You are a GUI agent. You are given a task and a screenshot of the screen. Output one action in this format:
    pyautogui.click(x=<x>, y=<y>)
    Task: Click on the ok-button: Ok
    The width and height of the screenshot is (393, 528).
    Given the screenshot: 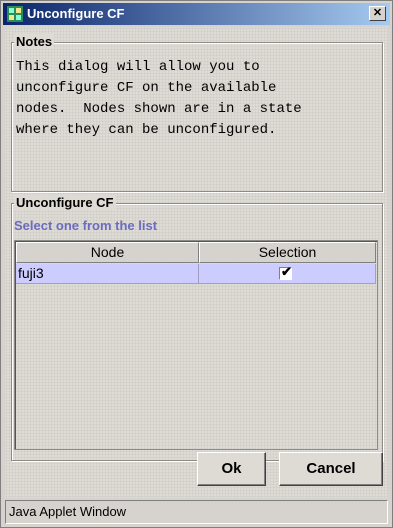 What is the action you would take?
    pyautogui.click(x=231, y=469)
    